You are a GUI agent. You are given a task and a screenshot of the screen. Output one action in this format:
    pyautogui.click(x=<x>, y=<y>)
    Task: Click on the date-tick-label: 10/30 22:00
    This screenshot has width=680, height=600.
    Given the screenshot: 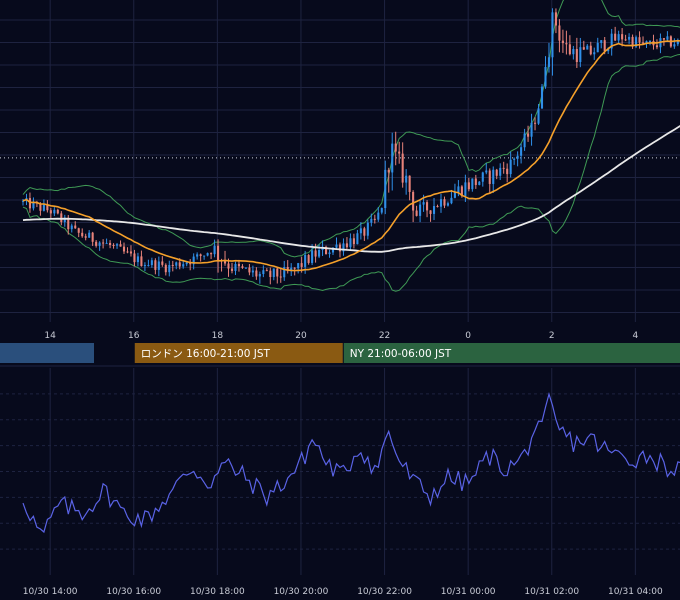 What is the action you would take?
    pyautogui.click(x=384, y=592)
    